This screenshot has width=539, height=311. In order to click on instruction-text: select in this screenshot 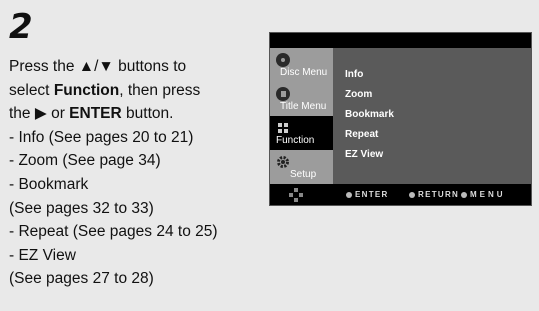, I will do `click(31, 90)`.